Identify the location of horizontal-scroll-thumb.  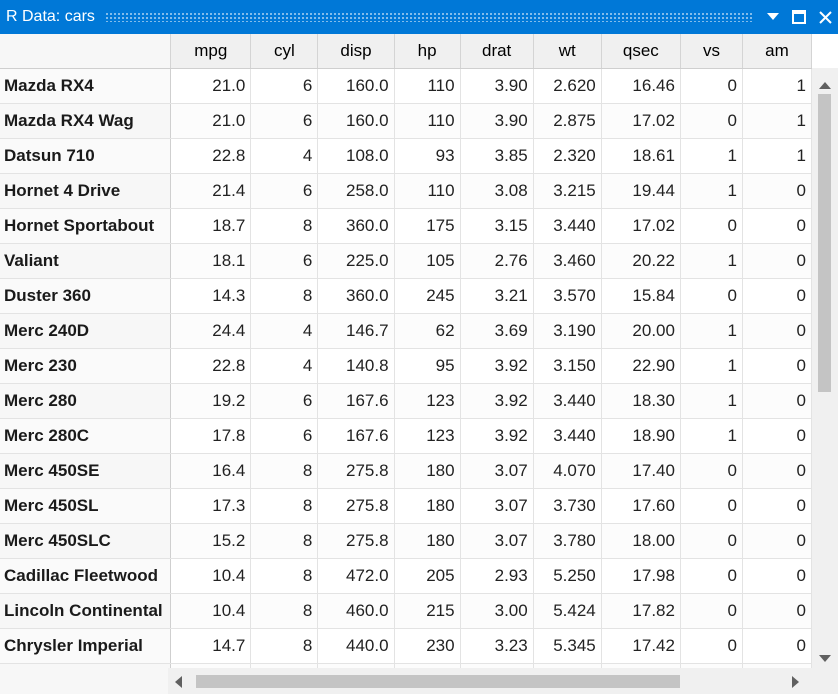
(438, 681).